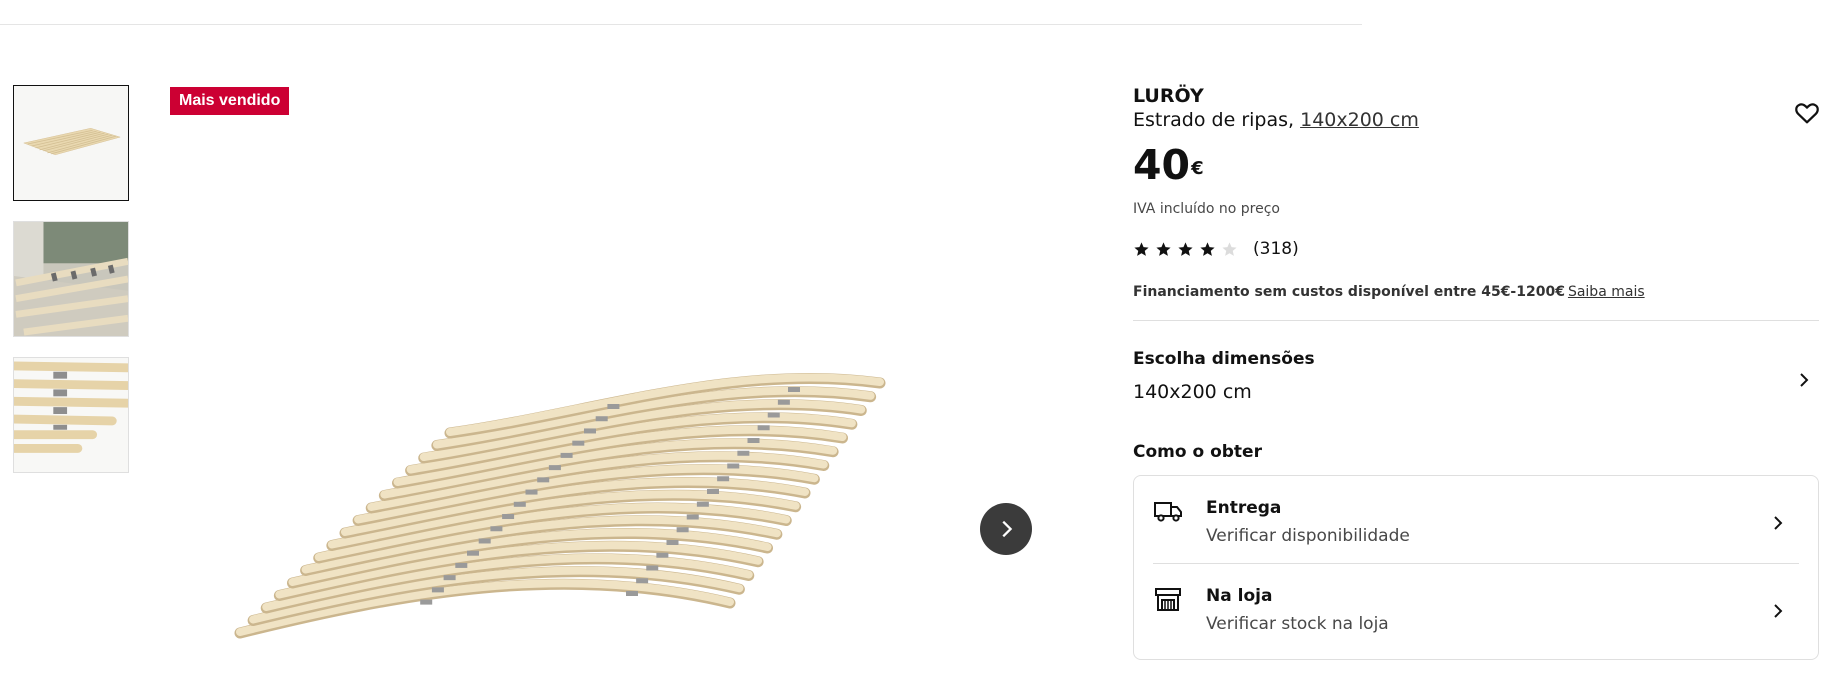 The width and height of the screenshot is (1839, 695). I want to click on price-value: 40, so click(1162, 165).